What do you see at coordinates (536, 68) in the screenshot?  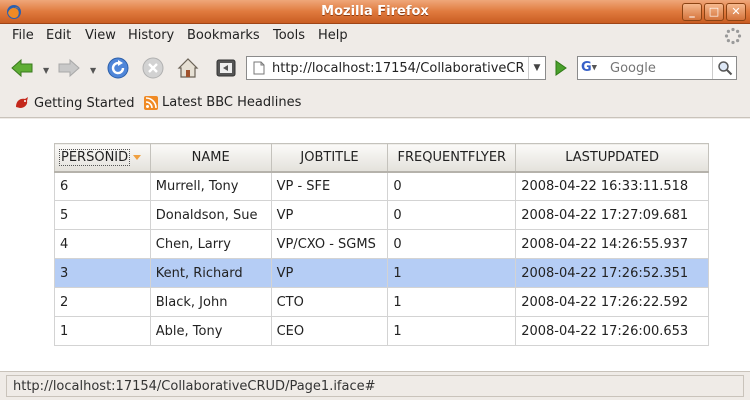 I see `url-history-dropdown: ▼` at bounding box center [536, 68].